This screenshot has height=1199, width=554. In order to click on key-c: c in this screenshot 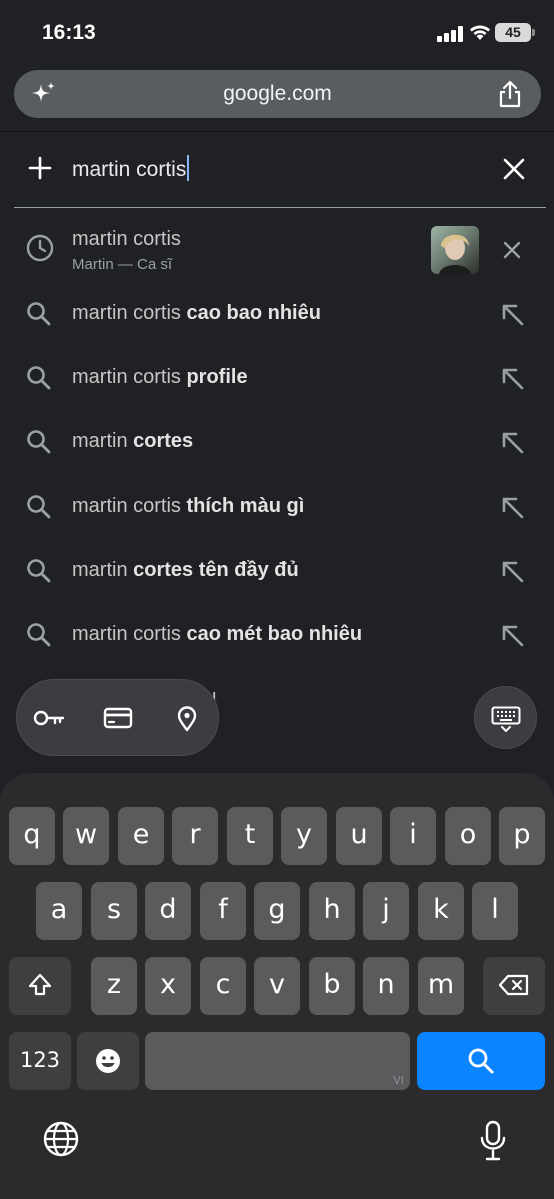, I will do `click(223, 986)`.